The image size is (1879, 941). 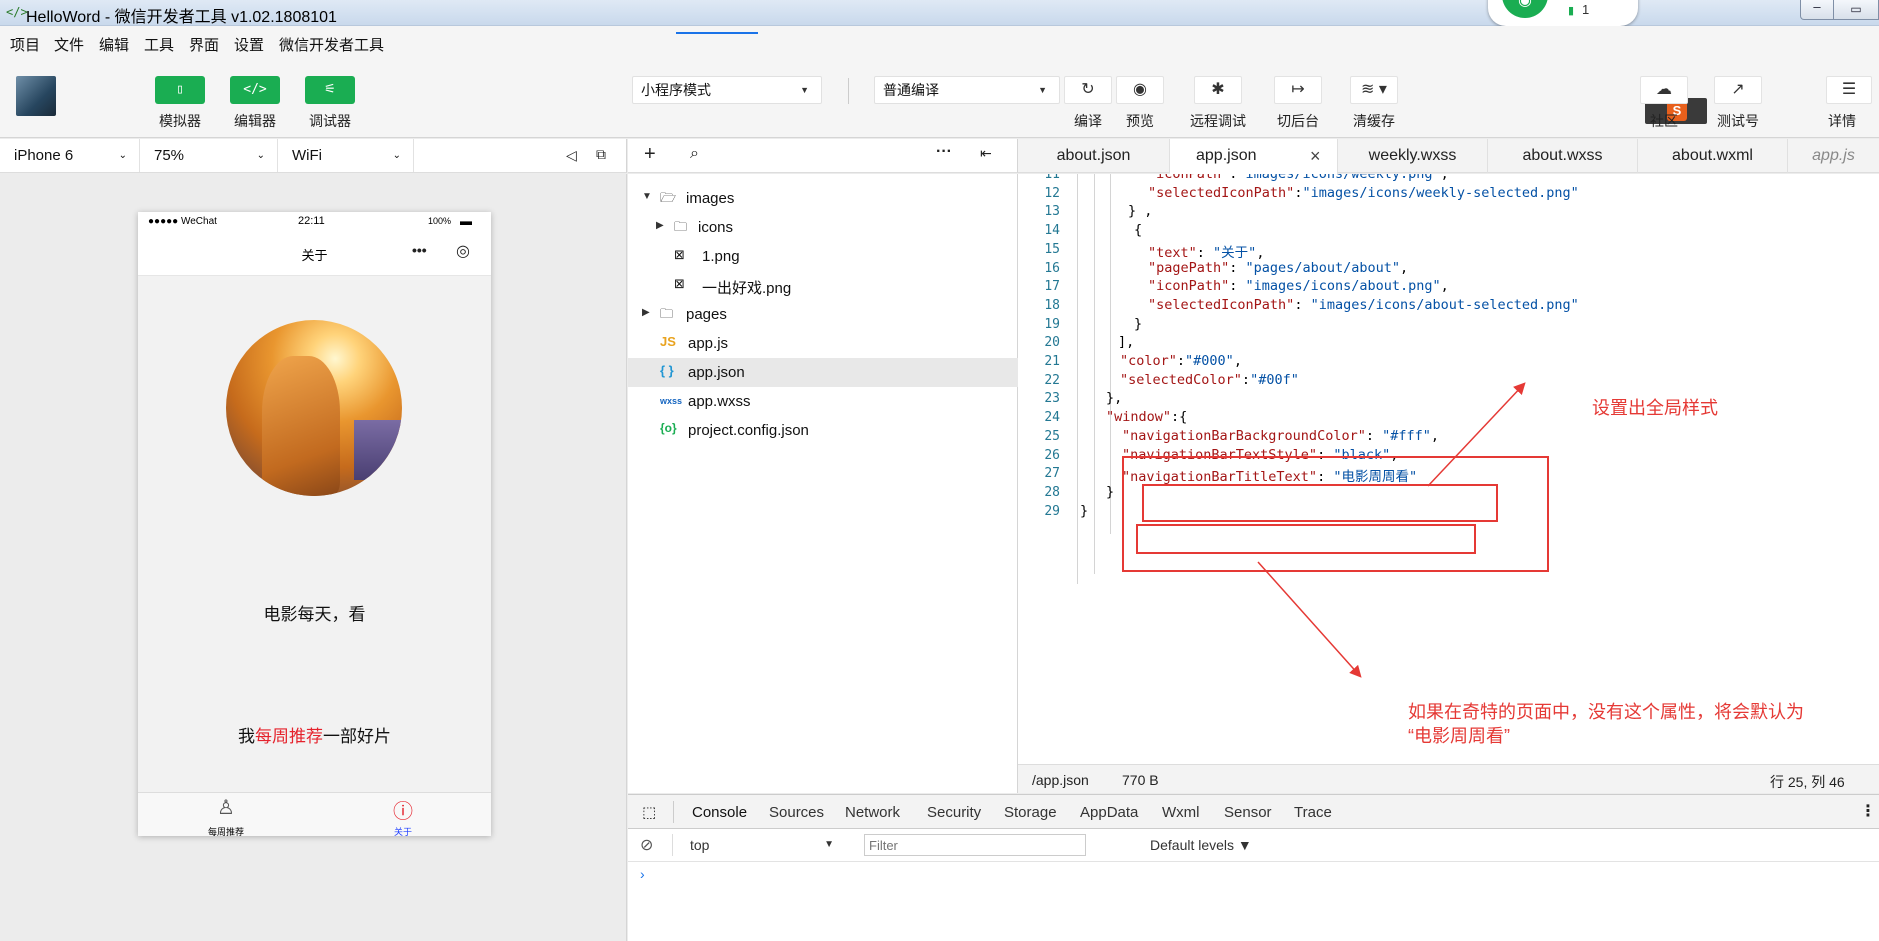 I want to click on tree-item-app-js: JS app.js, so click(x=823, y=343).